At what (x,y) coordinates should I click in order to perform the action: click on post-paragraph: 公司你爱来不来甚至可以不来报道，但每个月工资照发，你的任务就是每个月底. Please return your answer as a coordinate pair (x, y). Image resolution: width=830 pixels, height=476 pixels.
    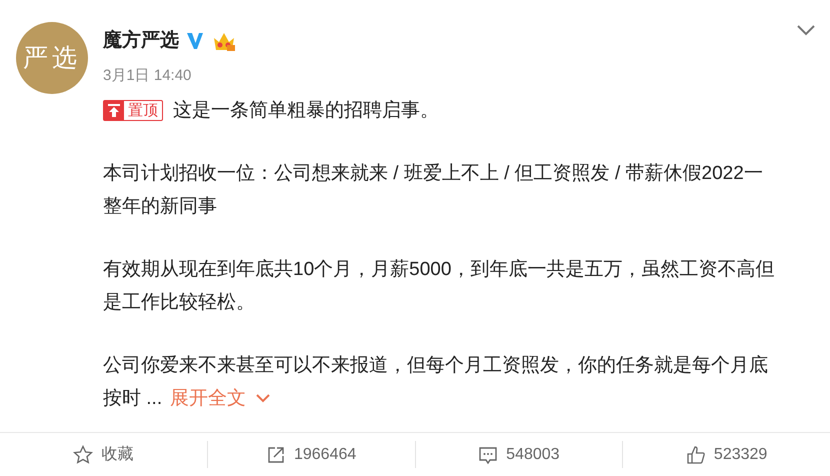
    Looking at the image, I should click on (435, 366).